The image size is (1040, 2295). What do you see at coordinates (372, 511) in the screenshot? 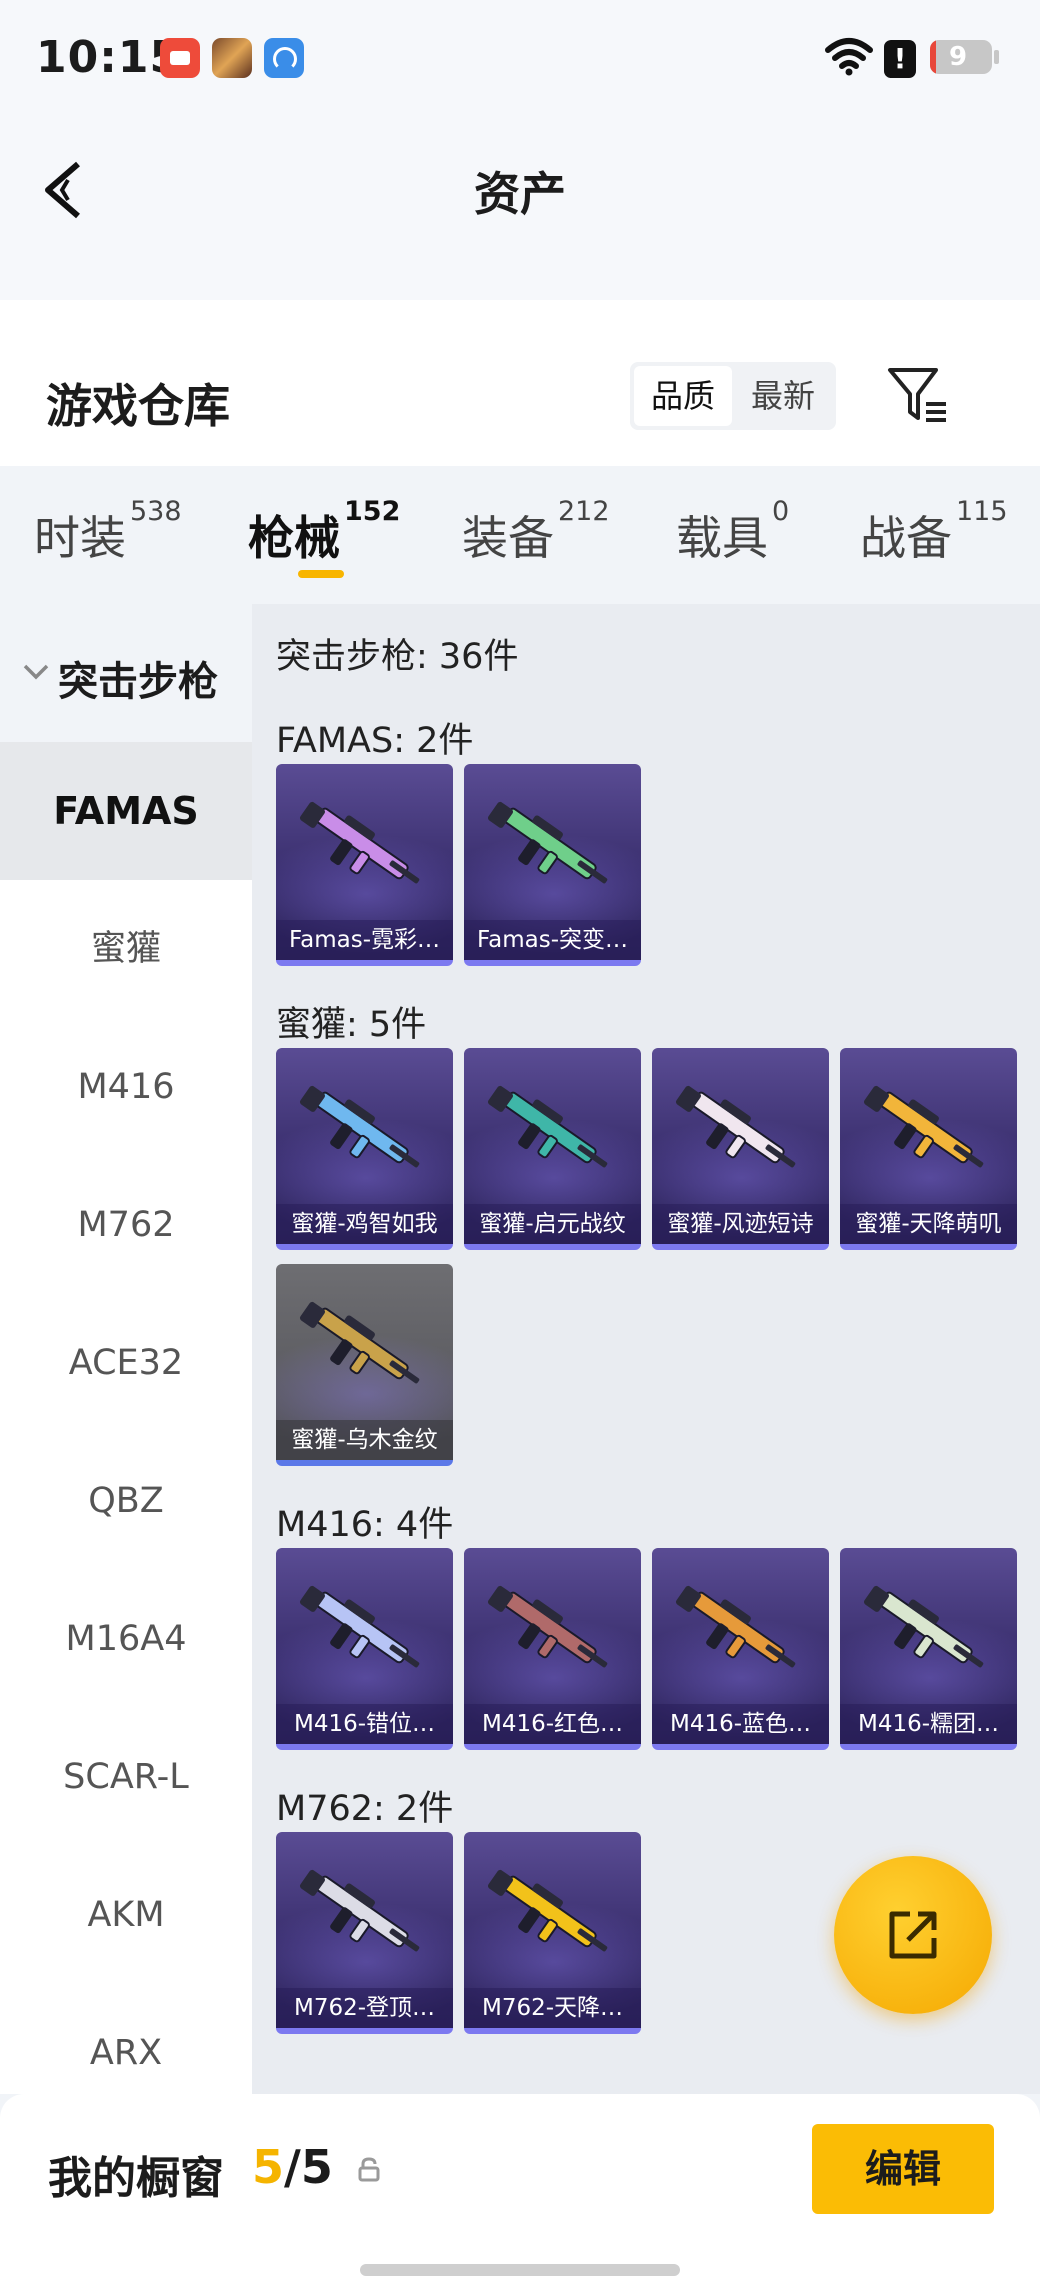
I see `tab-count: 152` at bounding box center [372, 511].